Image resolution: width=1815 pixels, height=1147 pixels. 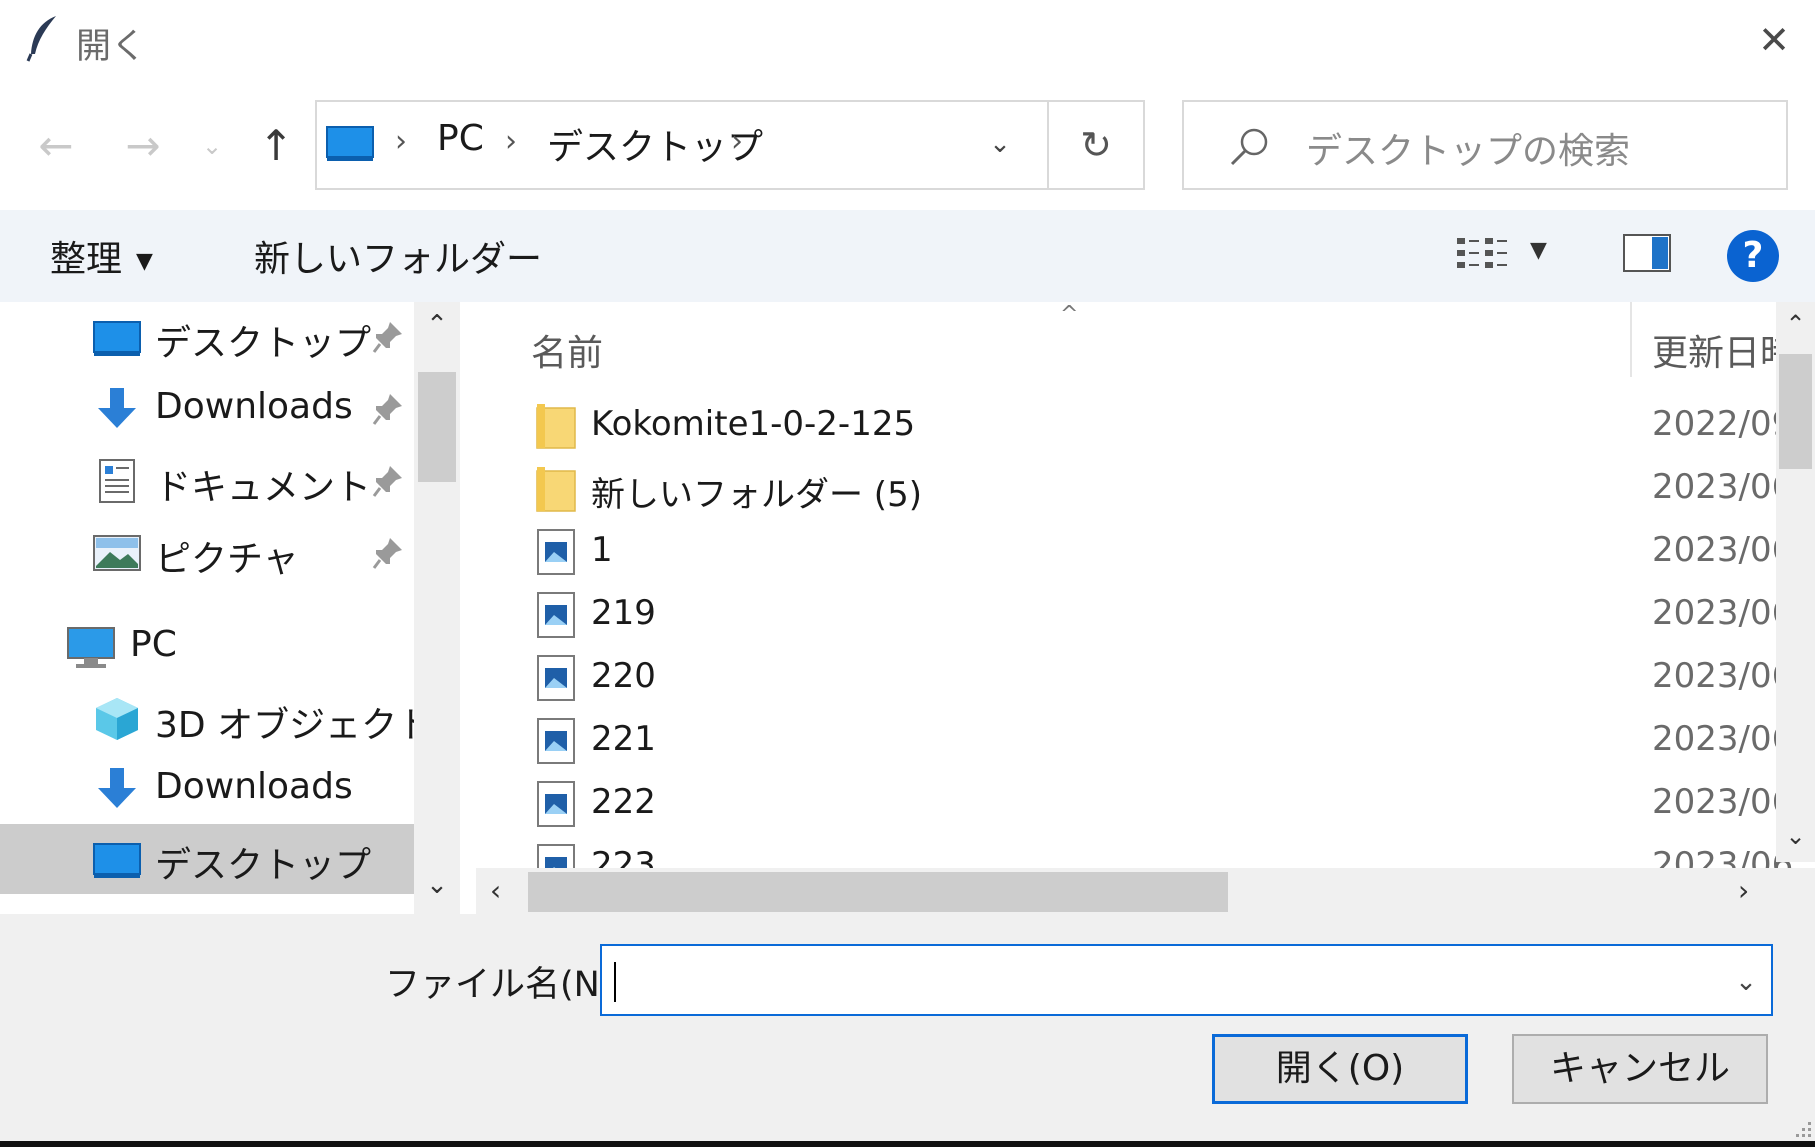 I want to click on list-item: 219 2023/06, so click(x=1134, y=614).